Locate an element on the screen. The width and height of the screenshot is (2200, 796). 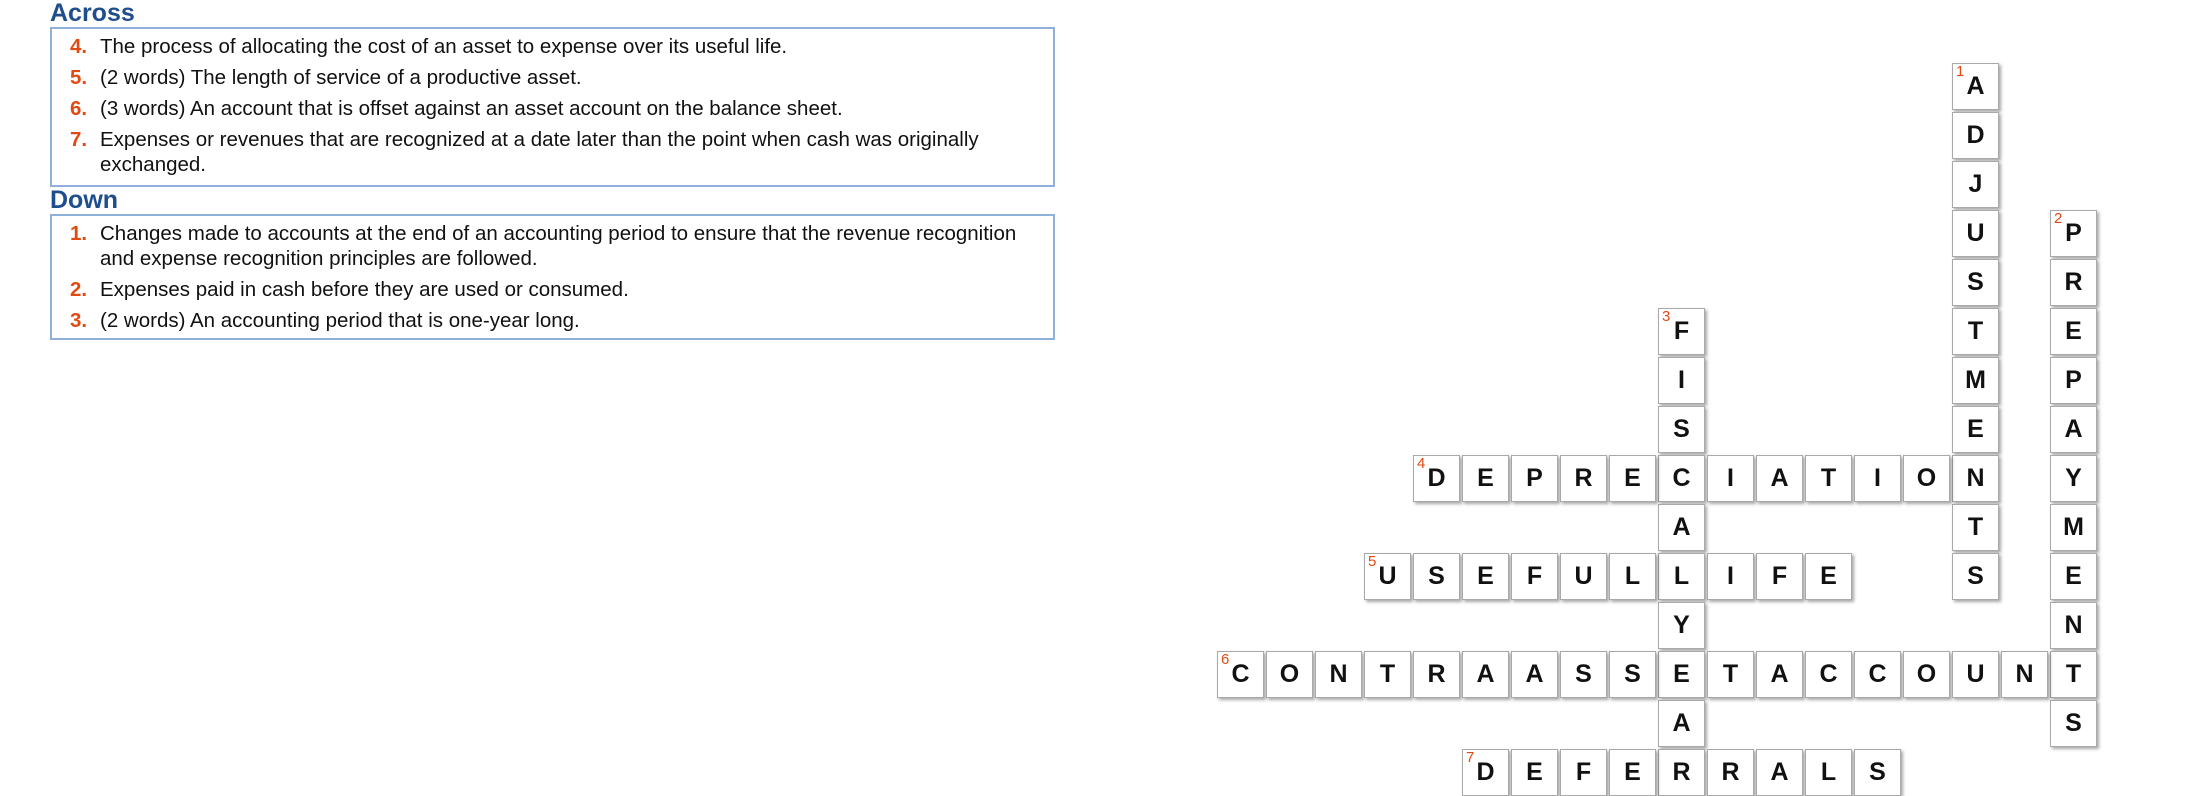
cell-letter: Y is located at coordinates (1681, 625).